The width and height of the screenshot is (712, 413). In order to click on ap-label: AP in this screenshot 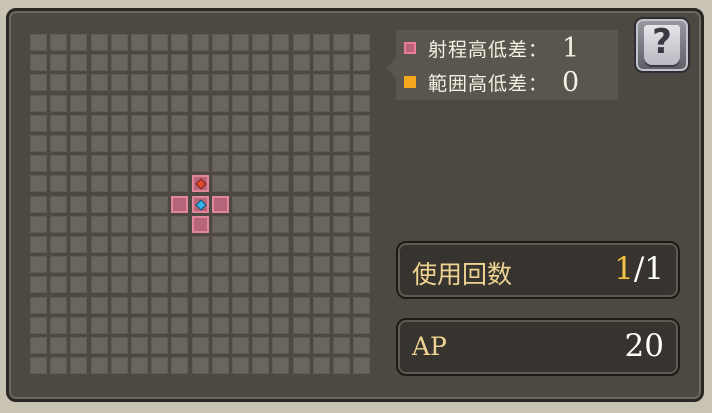, I will do `click(429, 346)`.